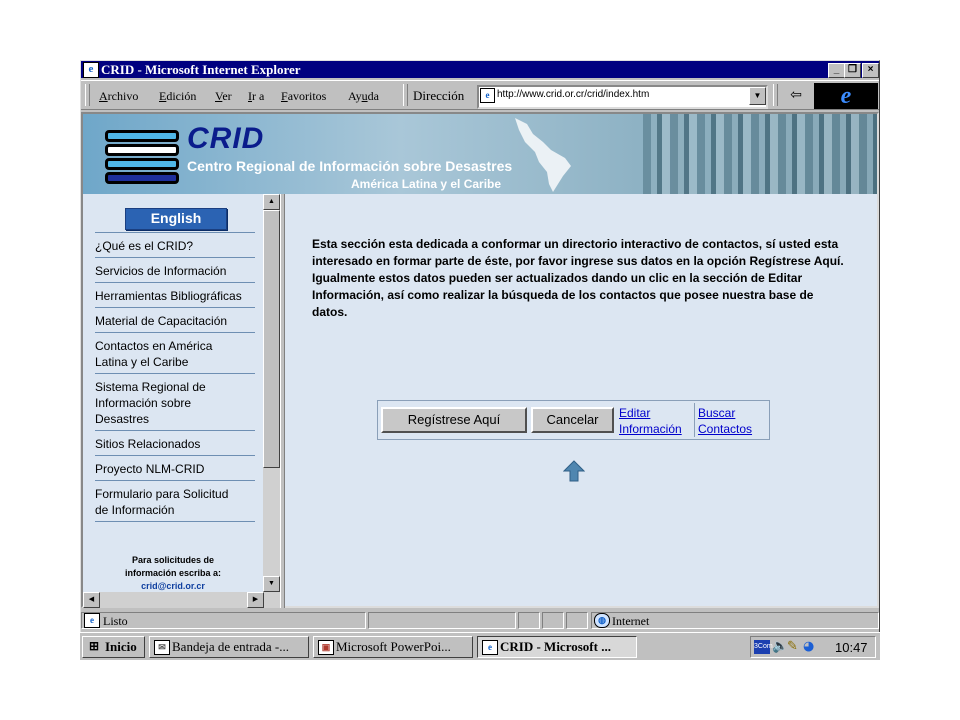  What do you see at coordinates (118, 96) in the screenshot?
I see `menu-archivo: Archivo` at bounding box center [118, 96].